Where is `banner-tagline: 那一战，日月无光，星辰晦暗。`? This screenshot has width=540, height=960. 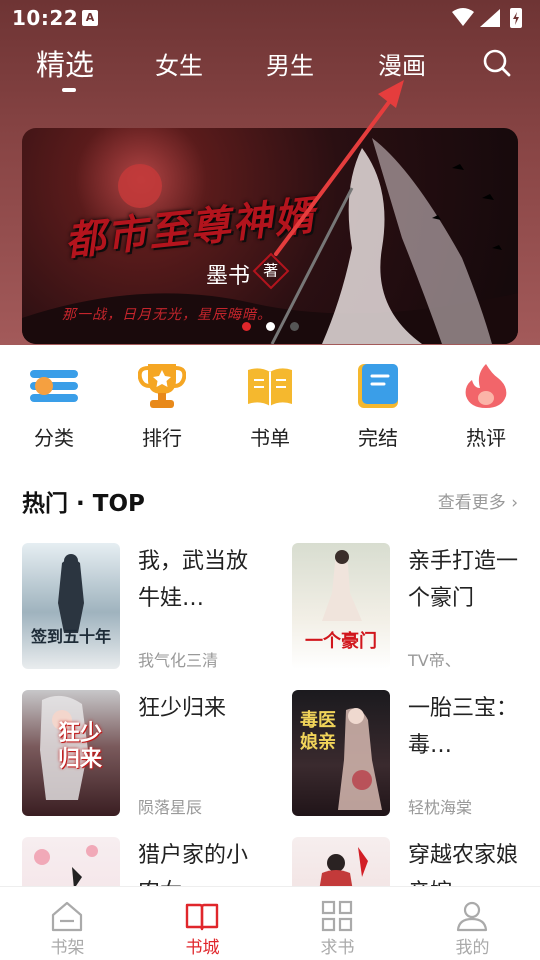
banner-tagline: 那一战，日月无光，星辰晦暗。 is located at coordinates (167, 315).